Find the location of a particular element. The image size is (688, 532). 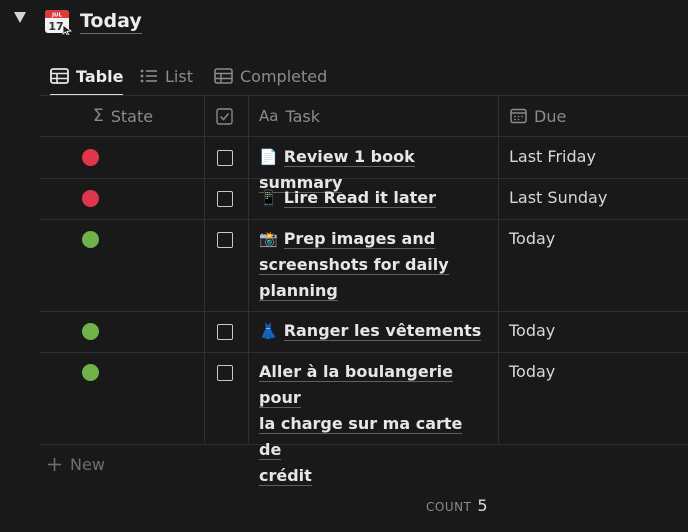

date-calendar-icon is located at coordinates (518, 116).